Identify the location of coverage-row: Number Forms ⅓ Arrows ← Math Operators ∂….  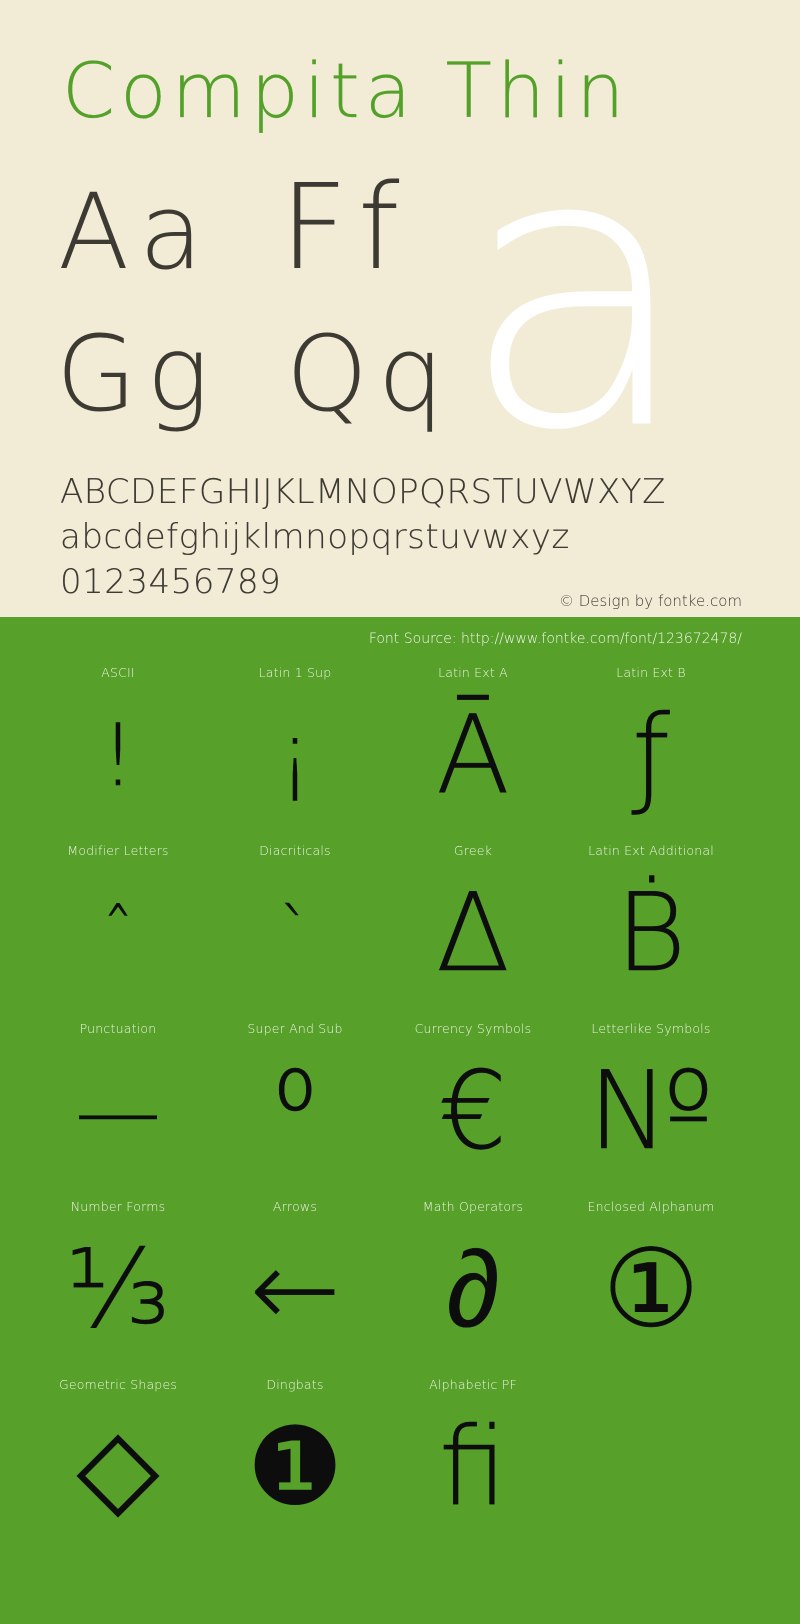
(400, 1278).